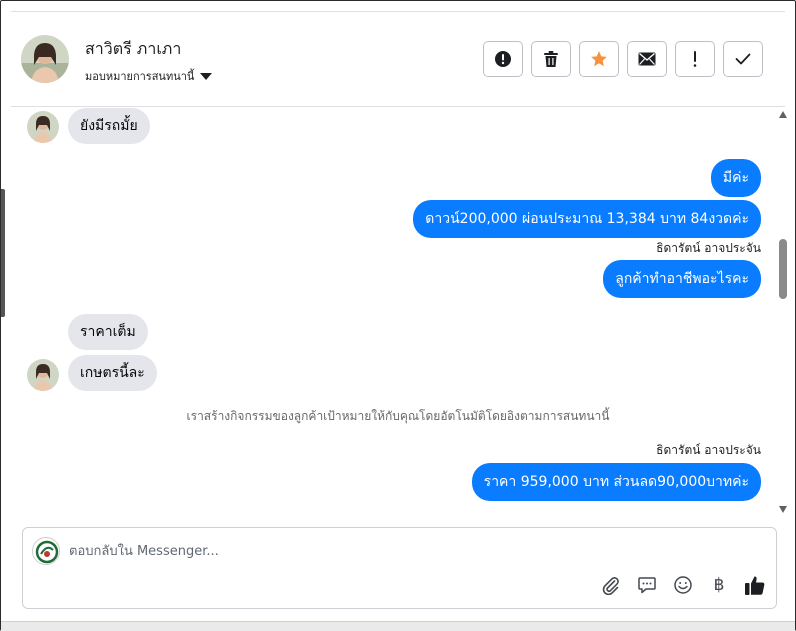 This screenshot has width=796, height=631. What do you see at coordinates (398, 626) in the screenshot?
I see `window-bottom-edge` at bounding box center [398, 626].